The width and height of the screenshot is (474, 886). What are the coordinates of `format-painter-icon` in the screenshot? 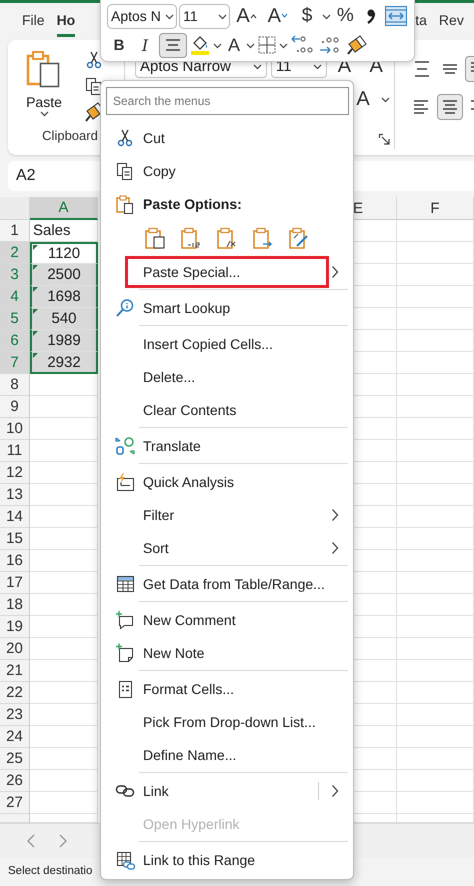 It's located at (357, 45).